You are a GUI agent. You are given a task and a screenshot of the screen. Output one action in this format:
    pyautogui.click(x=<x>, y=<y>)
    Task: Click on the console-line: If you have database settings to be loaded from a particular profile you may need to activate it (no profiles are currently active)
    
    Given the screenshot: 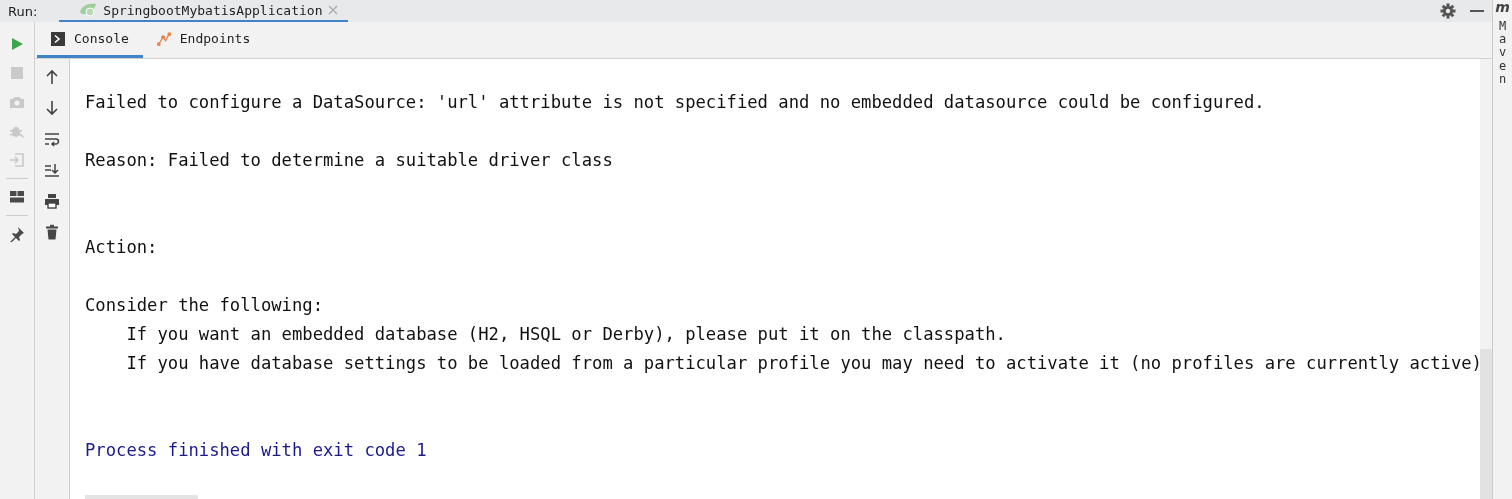 What is the action you would take?
    pyautogui.click(x=802, y=363)
    